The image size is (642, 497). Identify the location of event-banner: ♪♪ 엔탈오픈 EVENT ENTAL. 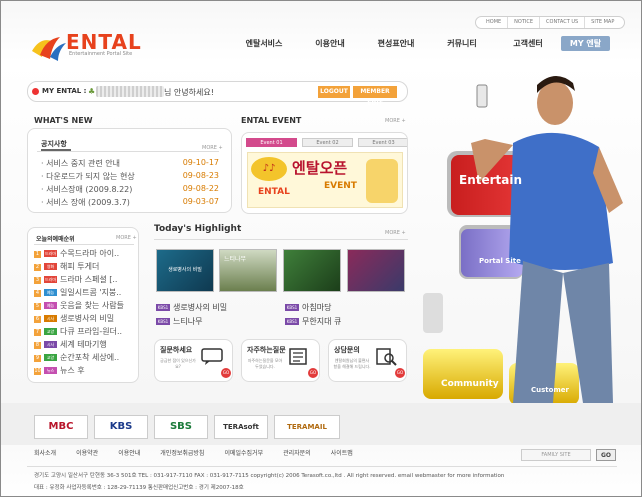
(325, 180).